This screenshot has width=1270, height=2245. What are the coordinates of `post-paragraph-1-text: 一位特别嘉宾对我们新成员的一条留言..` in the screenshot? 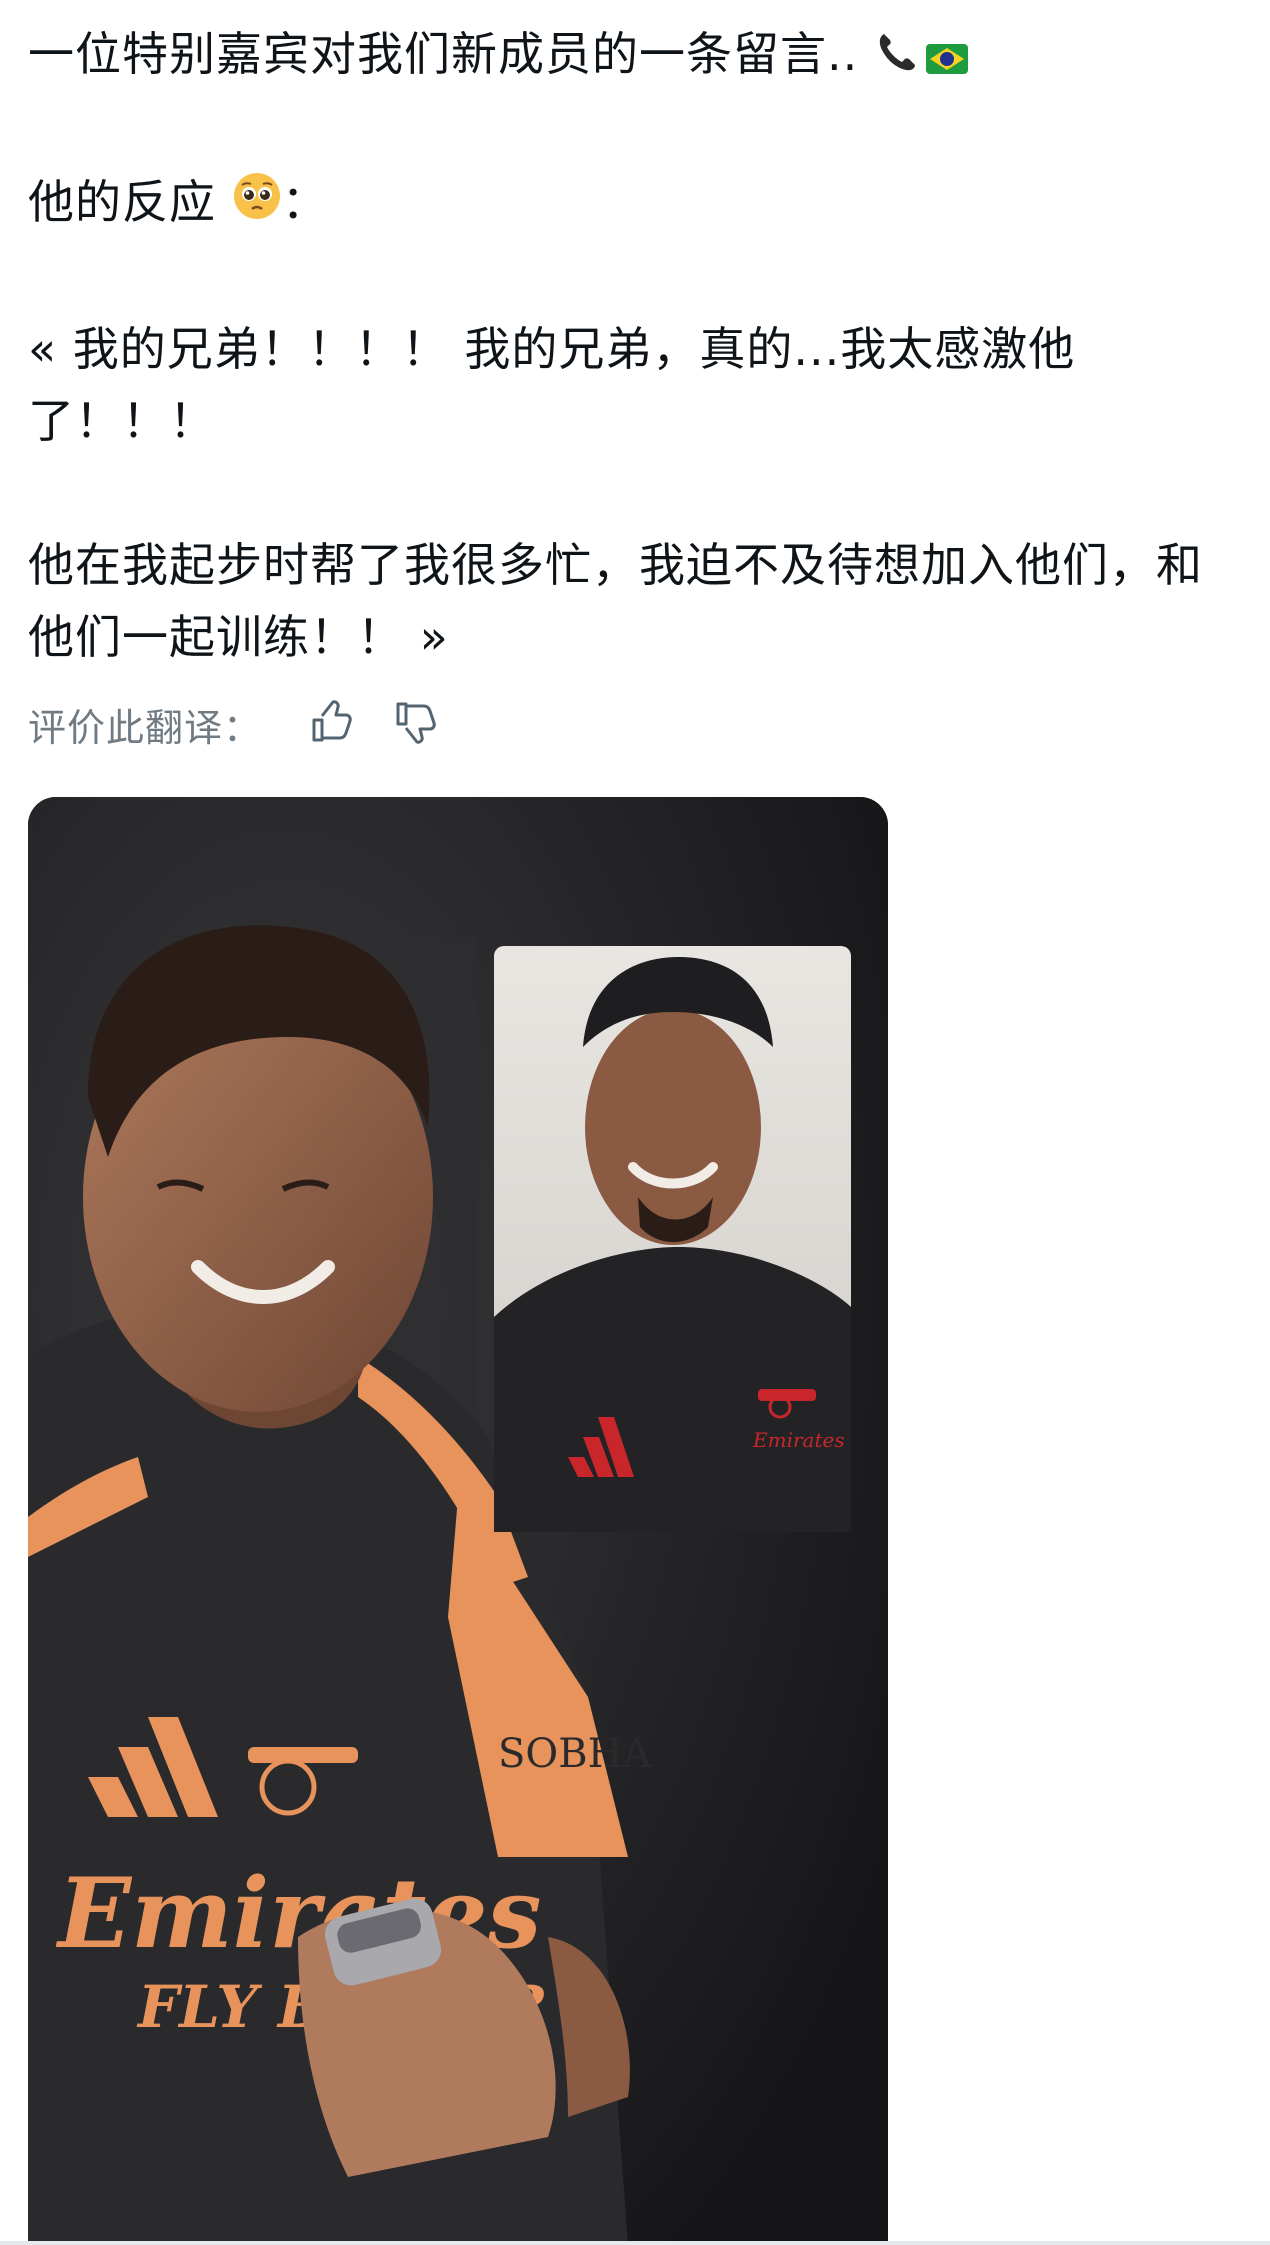 It's located at (451, 54).